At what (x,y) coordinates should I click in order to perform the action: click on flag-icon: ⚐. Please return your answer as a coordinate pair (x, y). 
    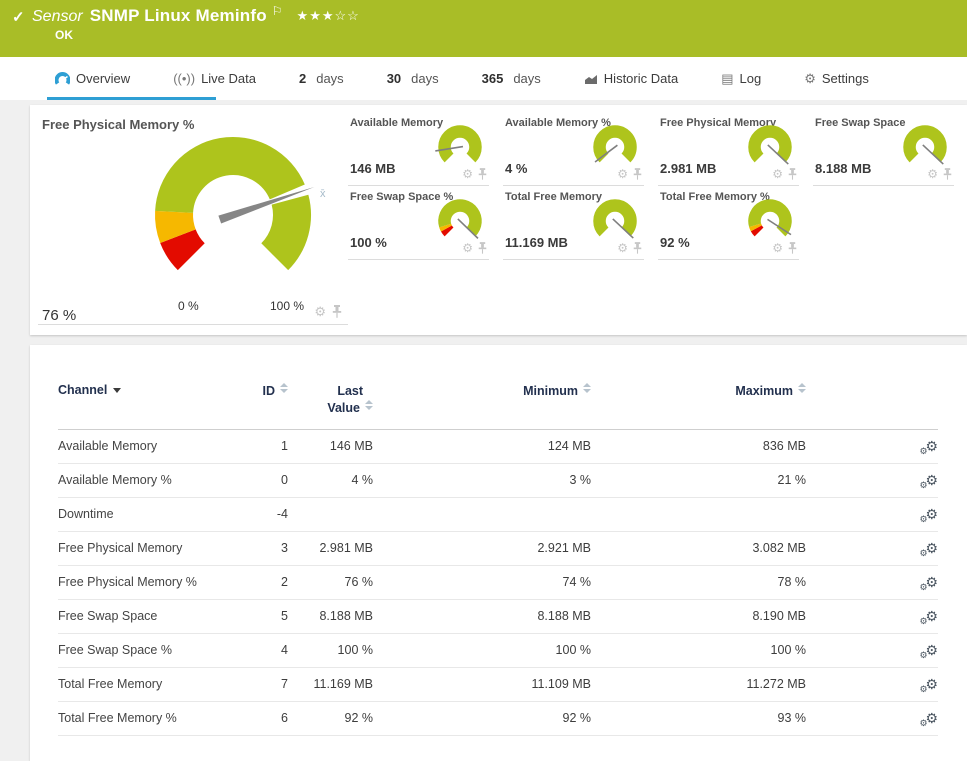
    Looking at the image, I should click on (277, 11).